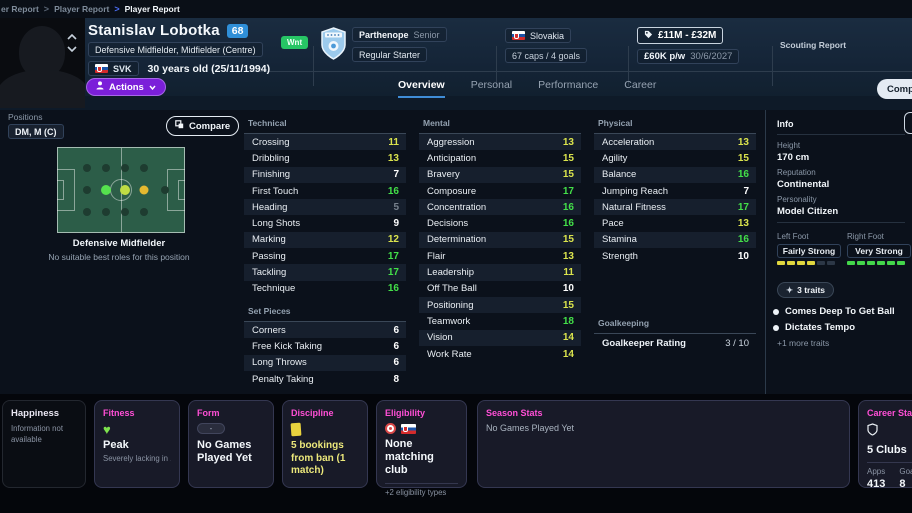 The width and height of the screenshot is (912, 513). What do you see at coordinates (640, 87) in the screenshot?
I see `tab-career: Career` at bounding box center [640, 87].